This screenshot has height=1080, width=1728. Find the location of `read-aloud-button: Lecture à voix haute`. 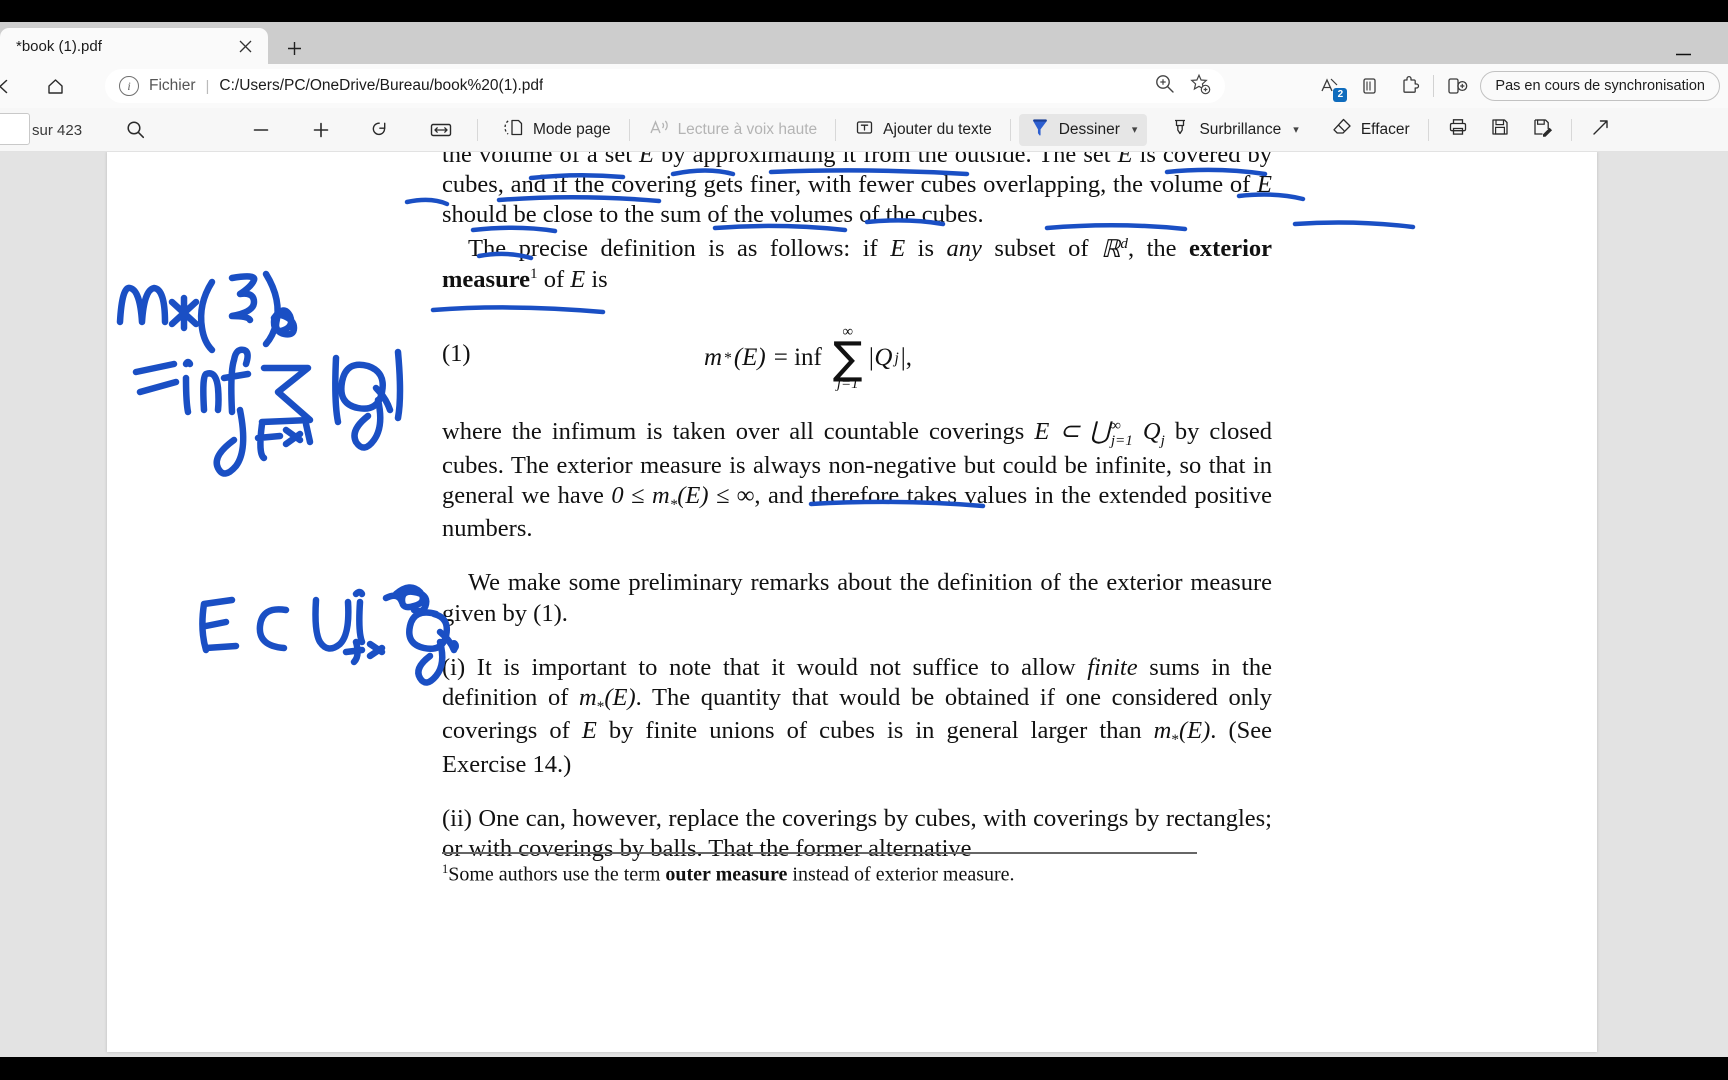

read-aloud-button: Lecture à voix haute is located at coordinates (733, 130).